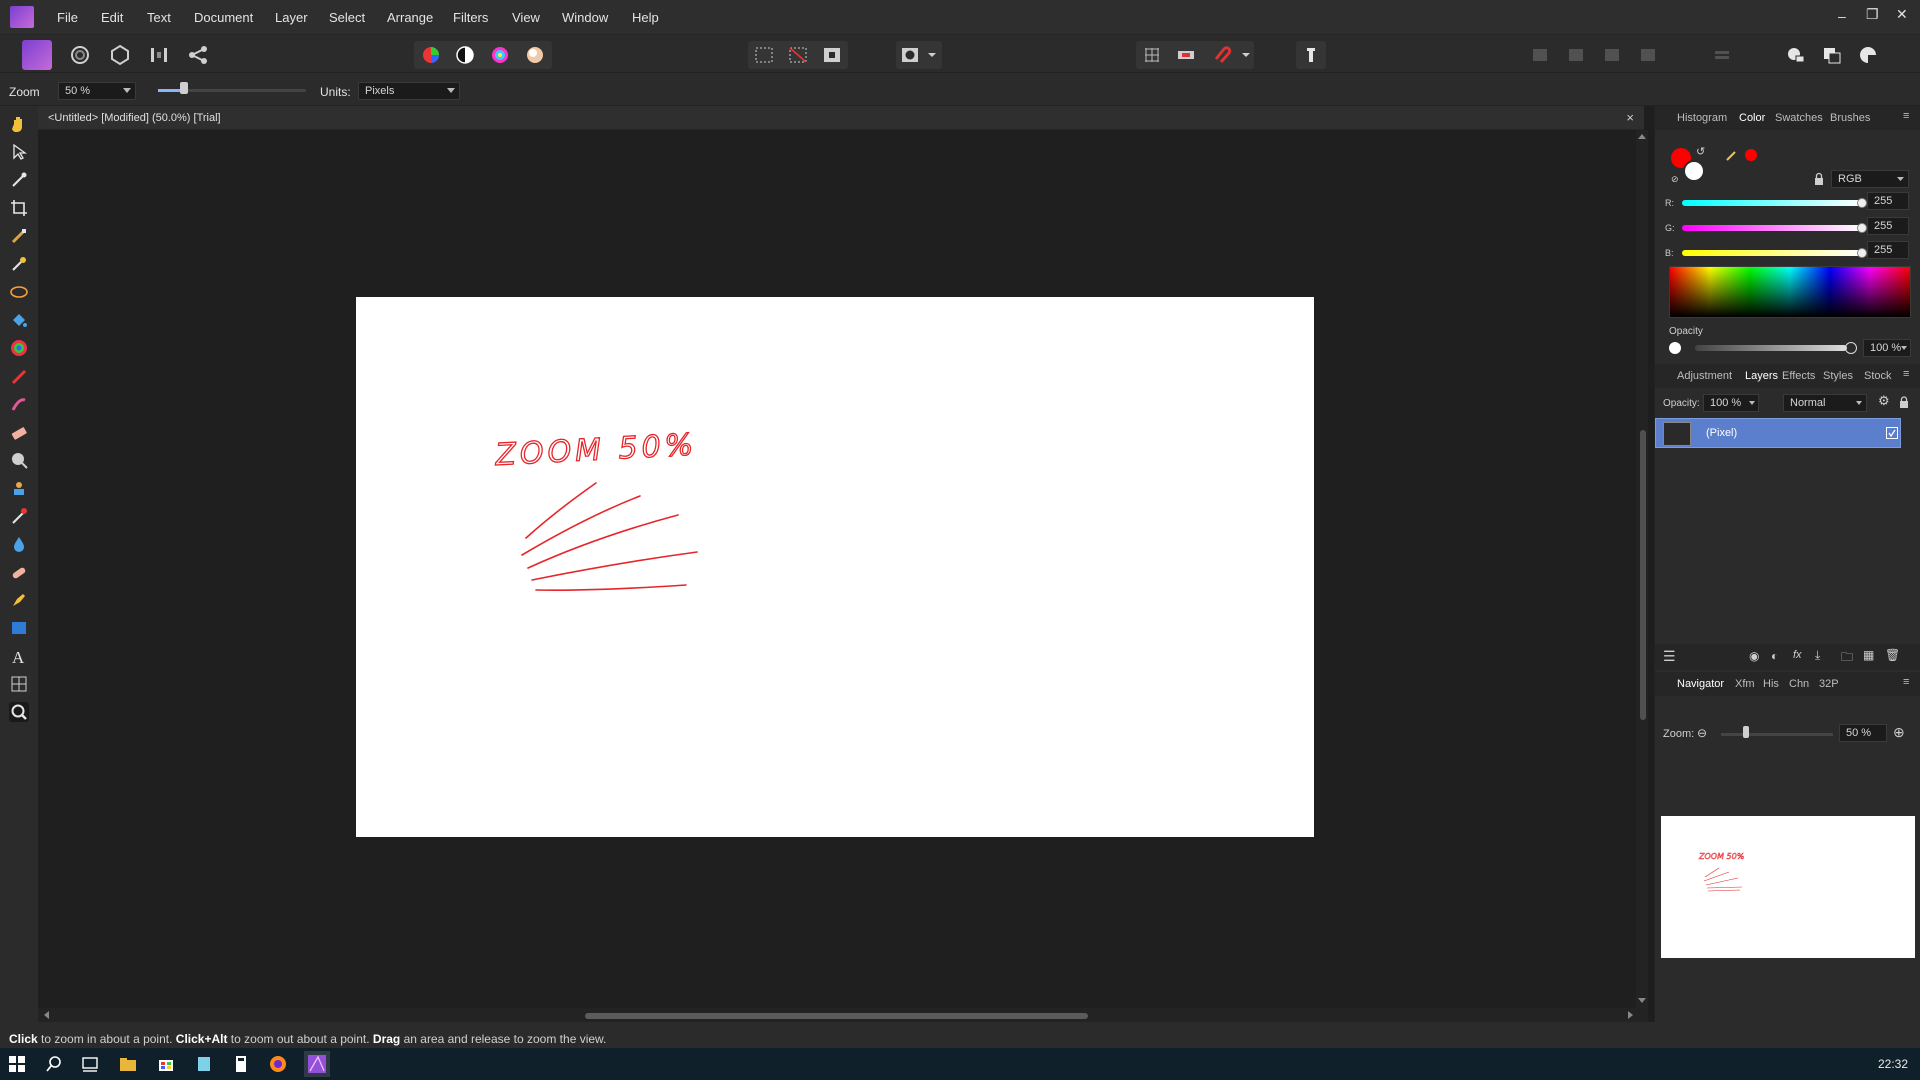 The width and height of the screenshot is (1920, 1080). I want to click on live-filter-icon: ⤓, so click(1817, 655).